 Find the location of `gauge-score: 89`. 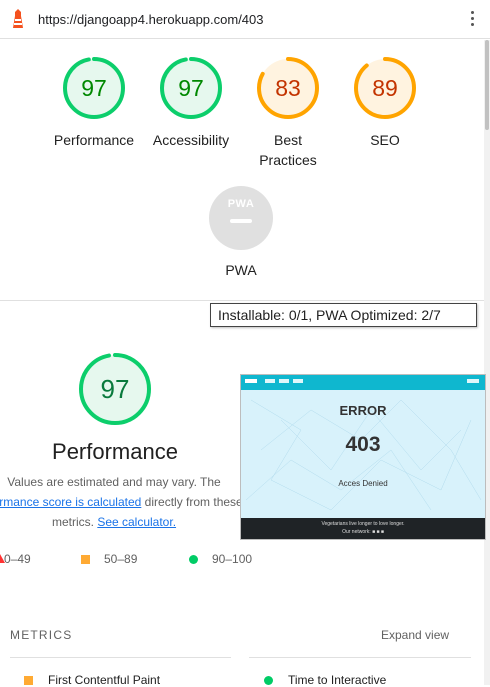

gauge-score: 89 is located at coordinates (385, 88).